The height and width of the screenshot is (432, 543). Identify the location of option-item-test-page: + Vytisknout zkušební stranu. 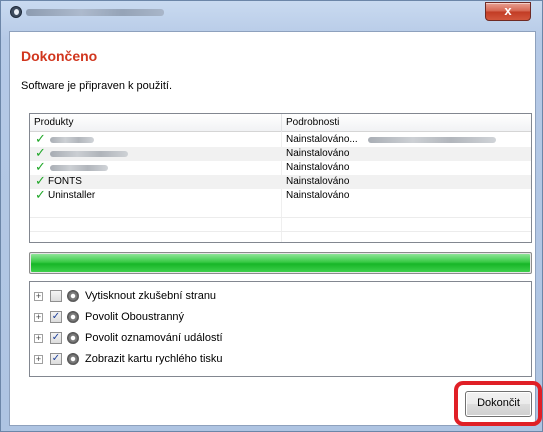
(280, 296).